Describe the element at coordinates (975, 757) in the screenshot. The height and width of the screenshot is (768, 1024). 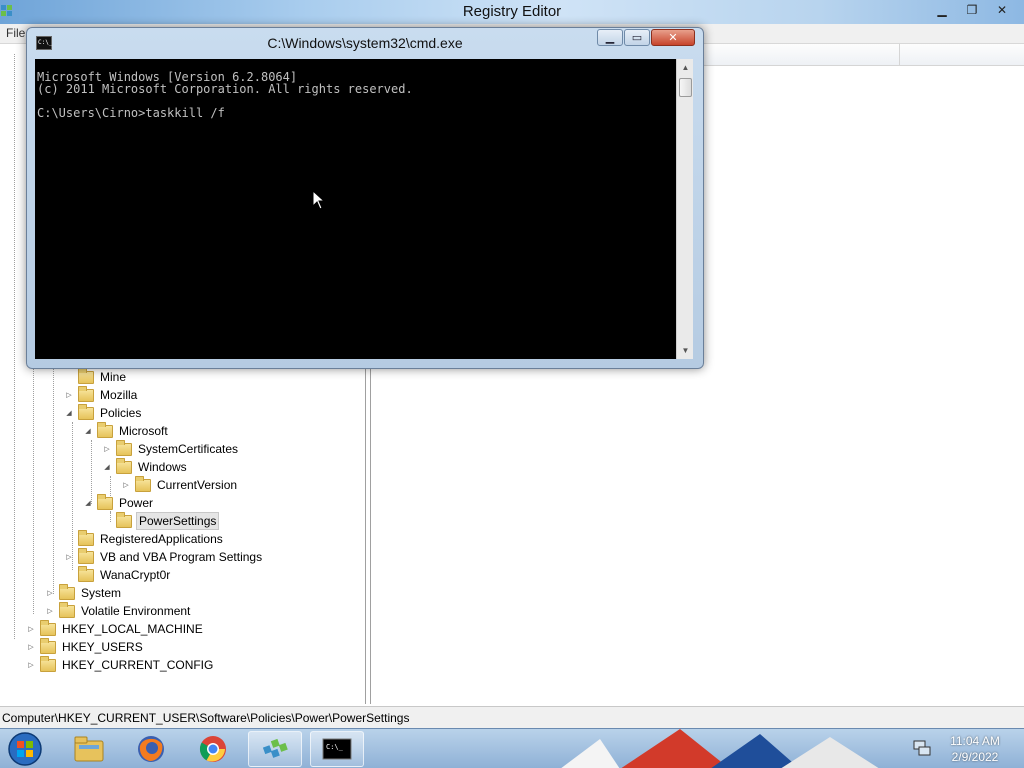
I see `clock-date: 2/9/2022` at that location.